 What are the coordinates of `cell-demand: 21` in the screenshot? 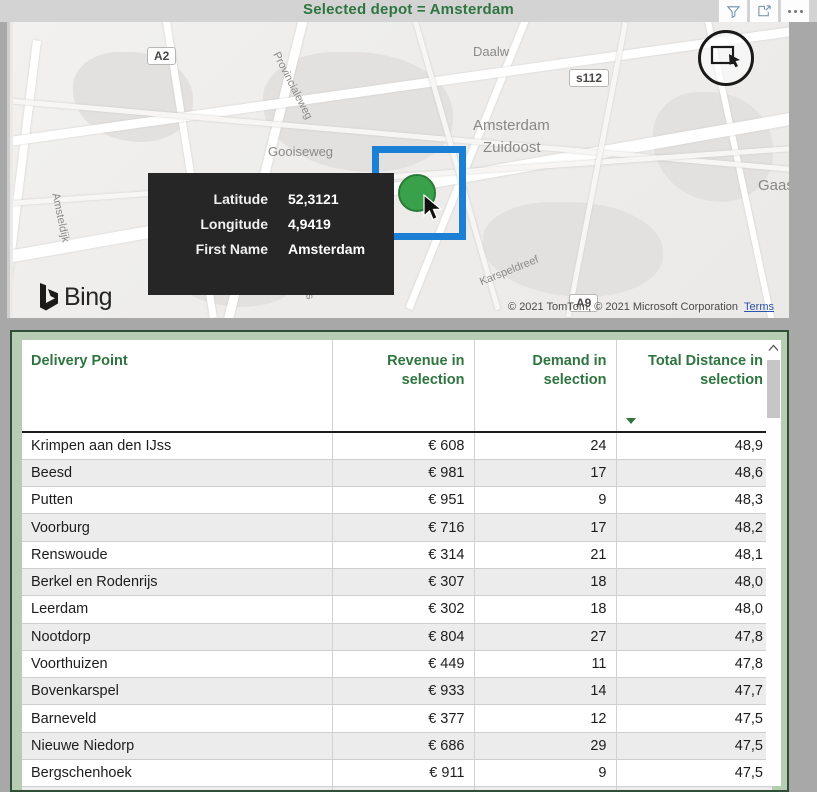 It's located at (545, 555).